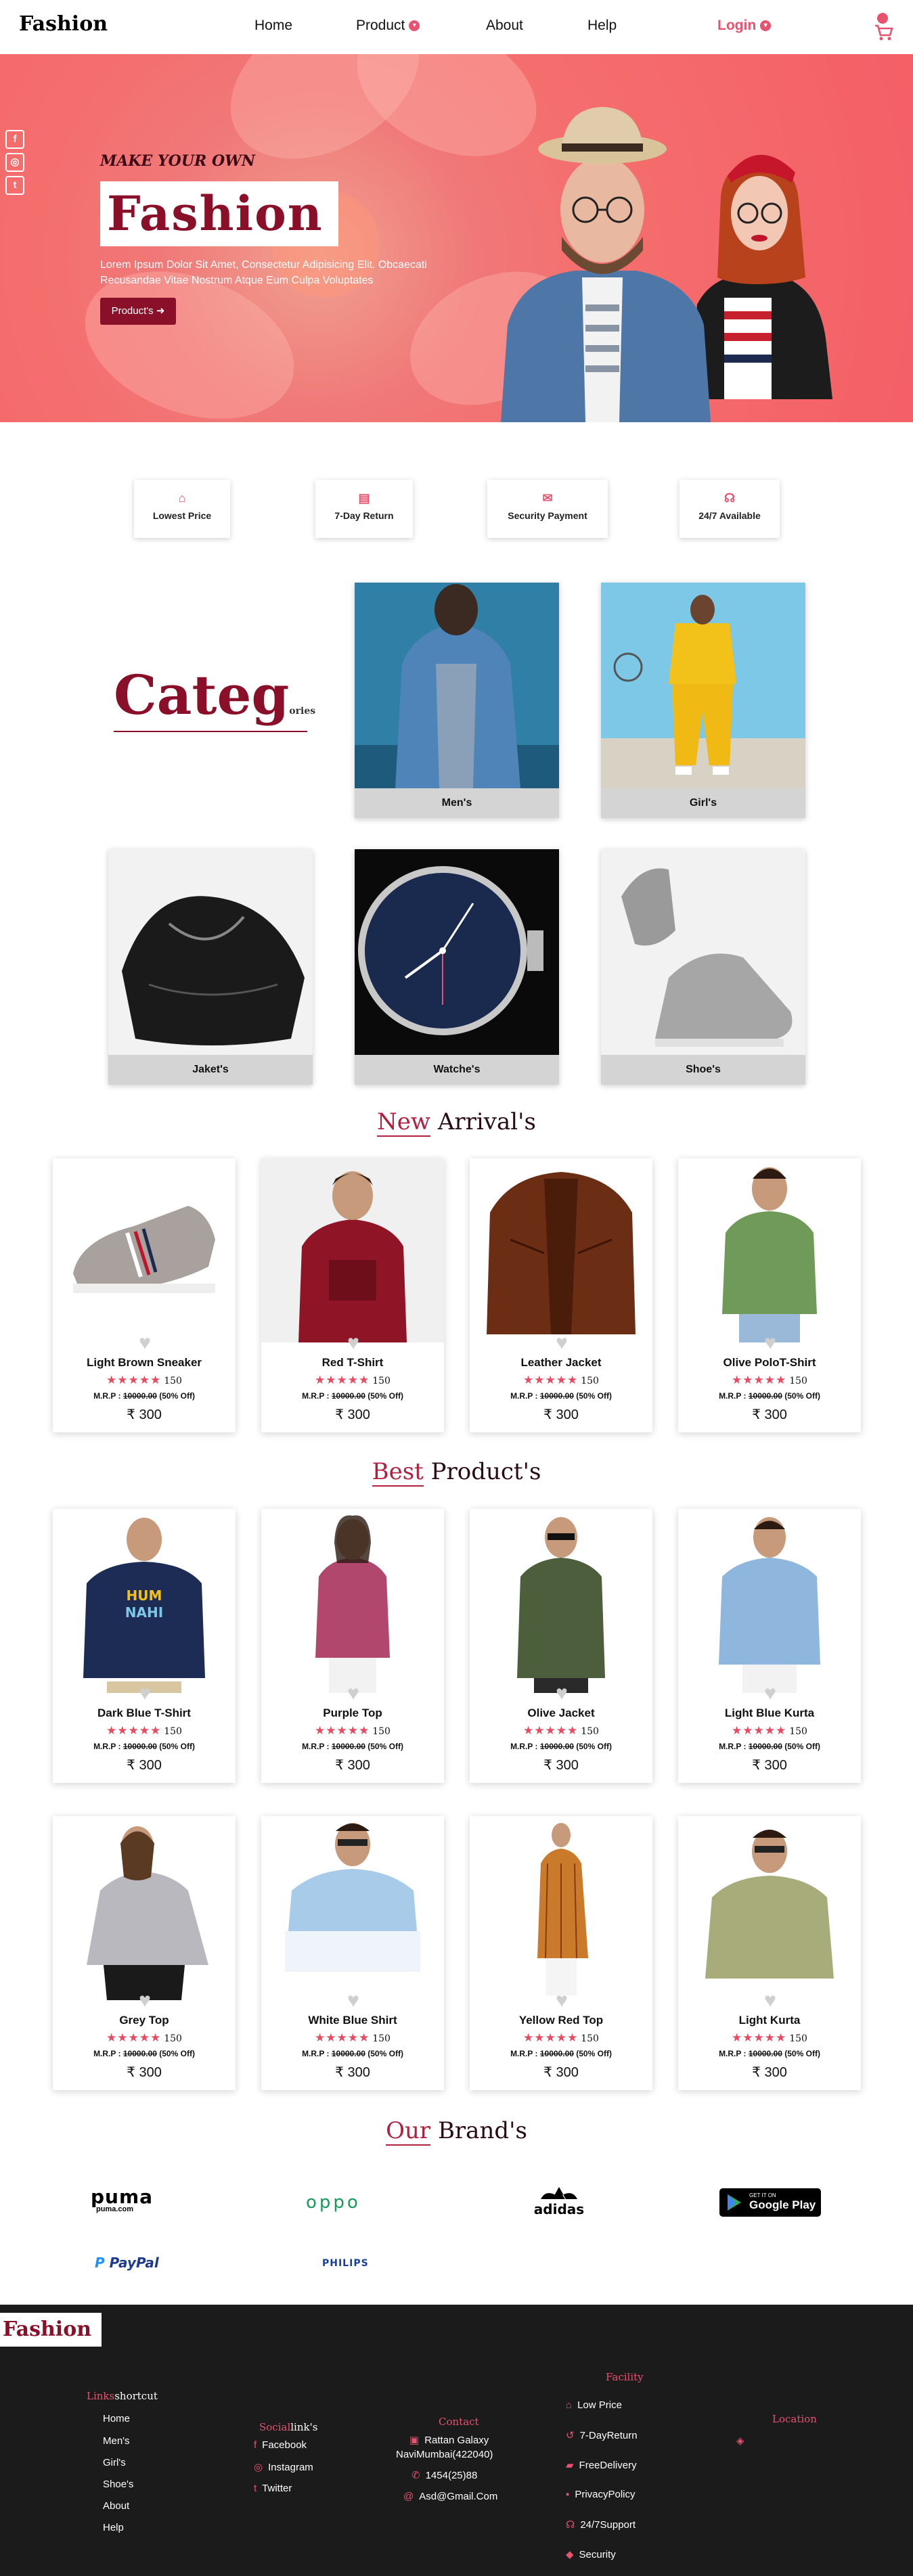 The width and height of the screenshot is (913, 2576). Describe the element at coordinates (117, 2418) in the screenshot. I see `footer-link-home: Home` at that location.